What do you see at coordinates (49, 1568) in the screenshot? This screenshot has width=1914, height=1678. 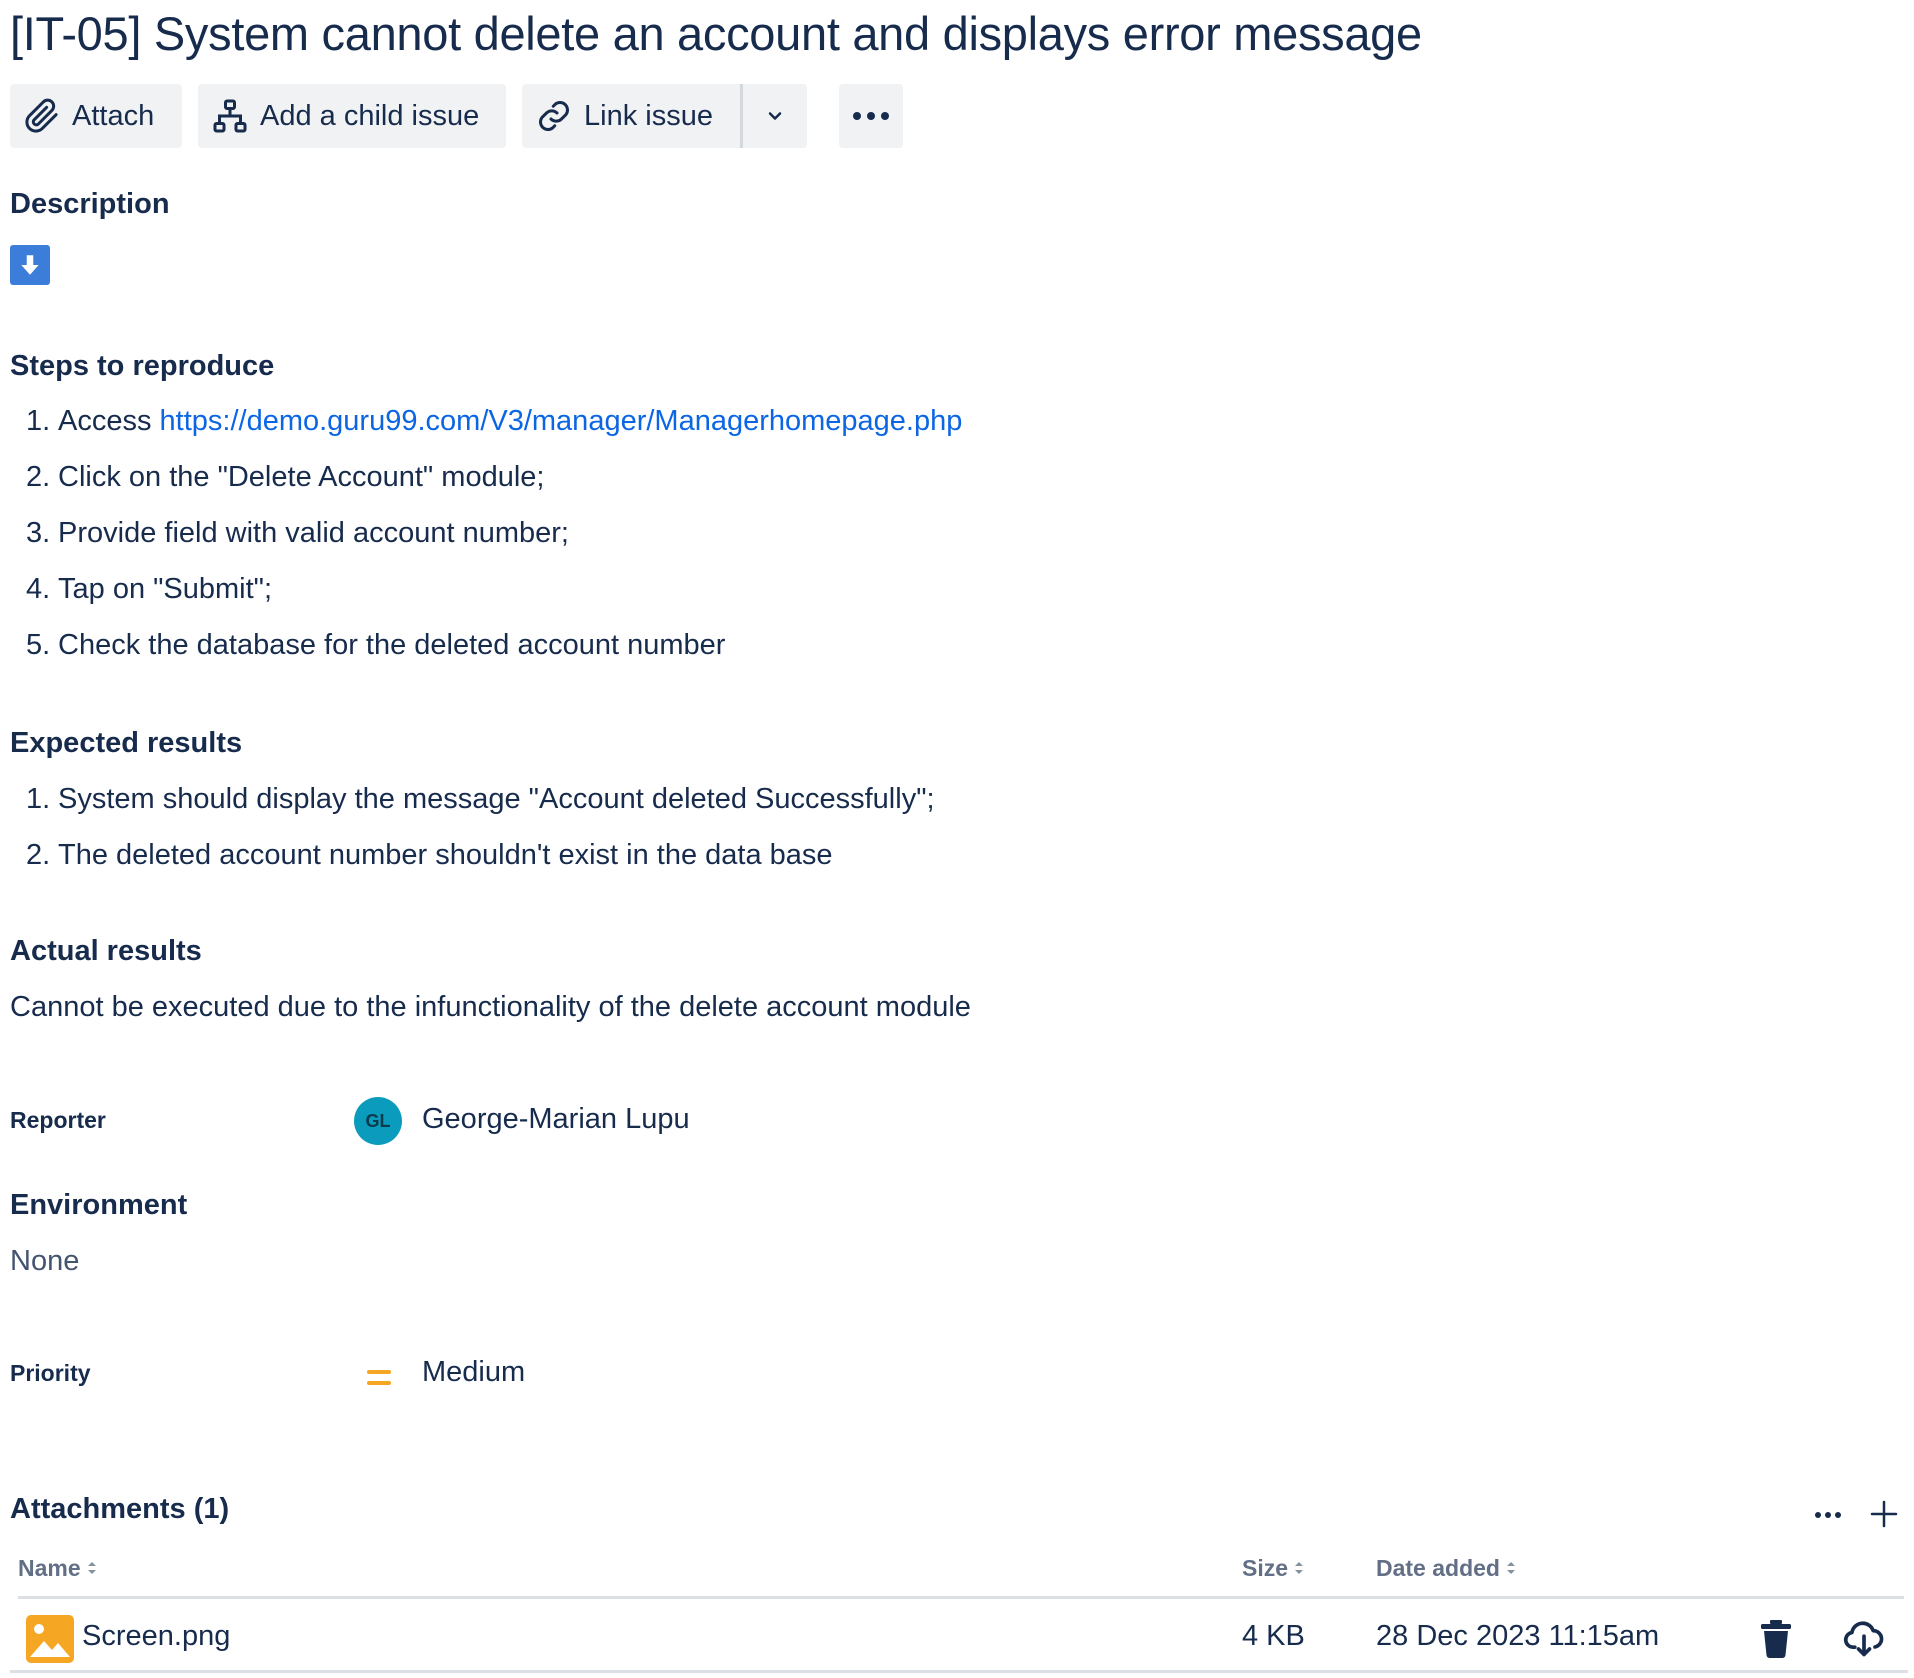 I see `column-header-label: Name` at bounding box center [49, 1568].